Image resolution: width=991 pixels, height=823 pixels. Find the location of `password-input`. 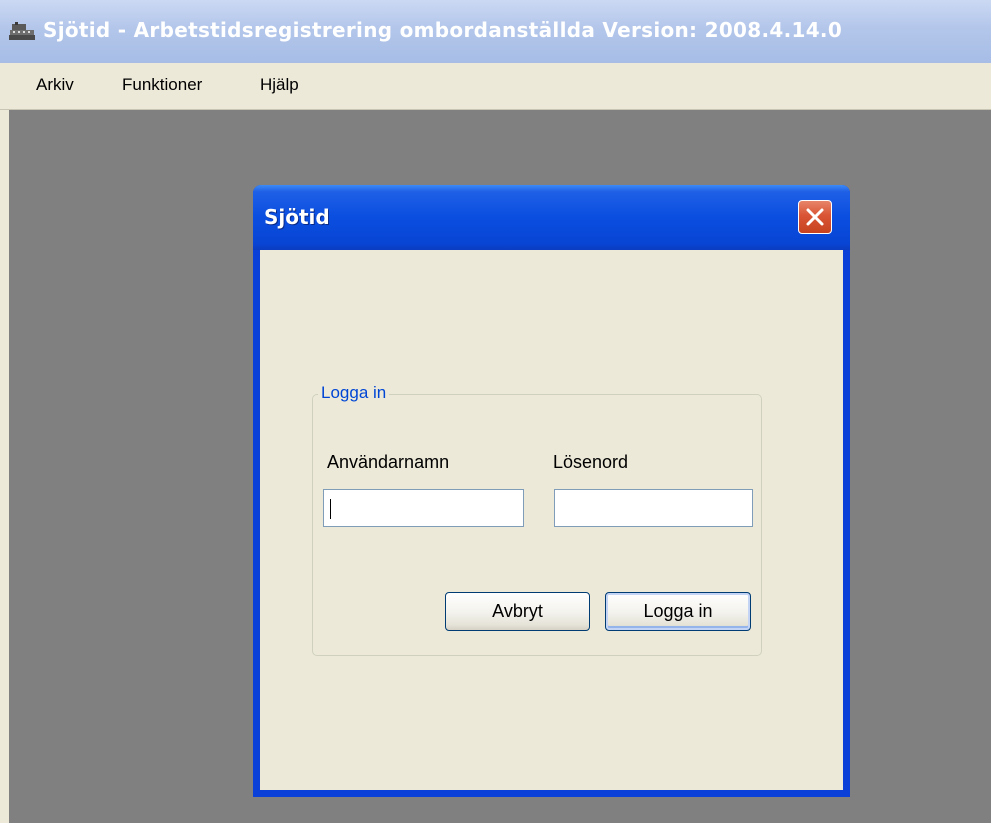

password-input is located at coordinates (653, 508).